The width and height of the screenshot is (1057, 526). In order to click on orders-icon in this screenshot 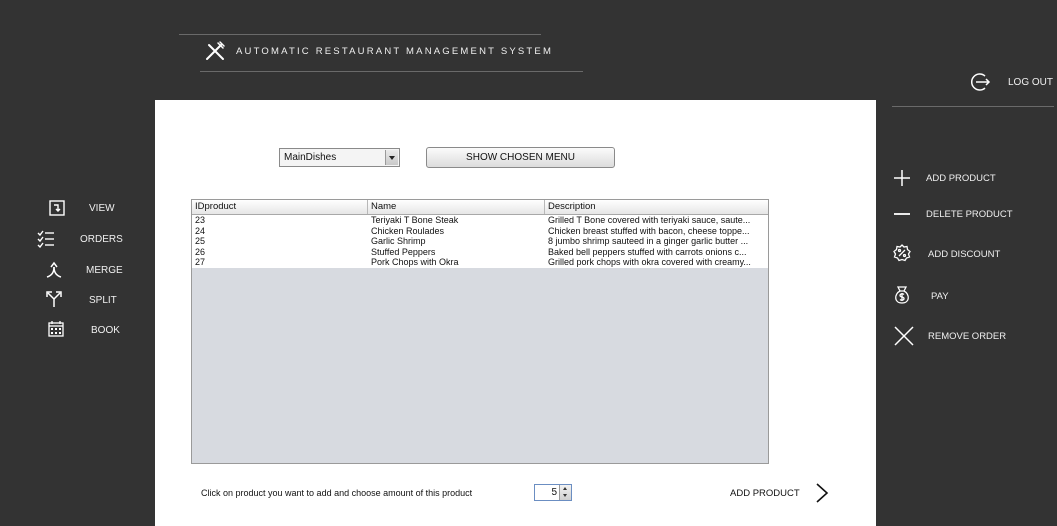, I will do `click(45, 239)`.